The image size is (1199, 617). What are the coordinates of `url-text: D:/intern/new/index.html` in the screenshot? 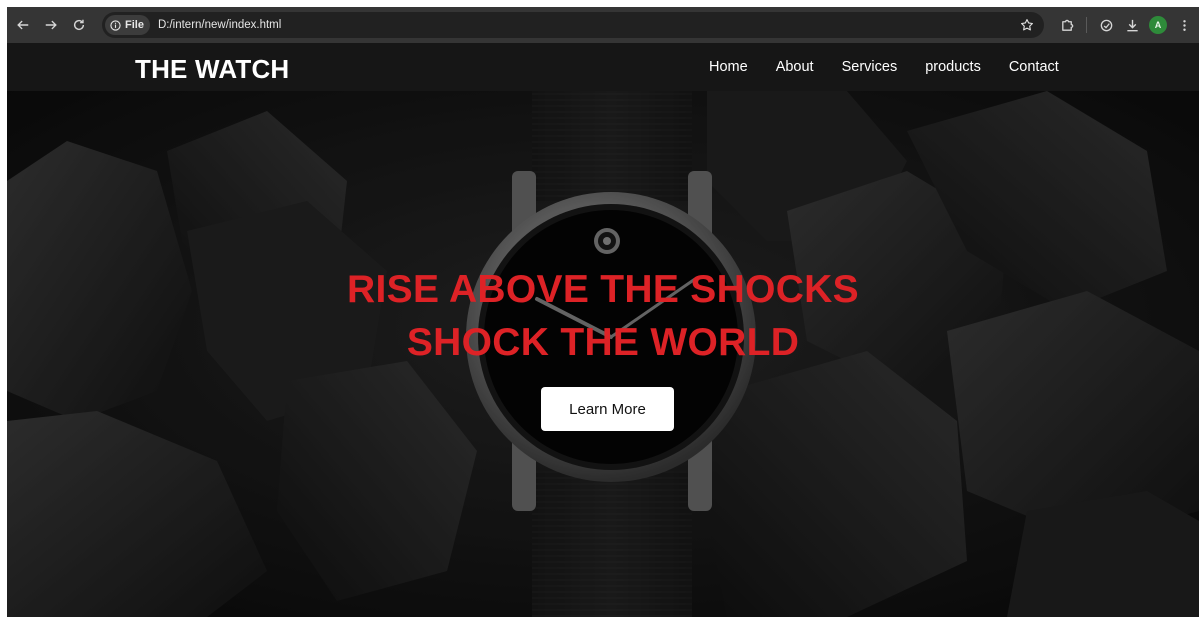 It's located at (219, 25).